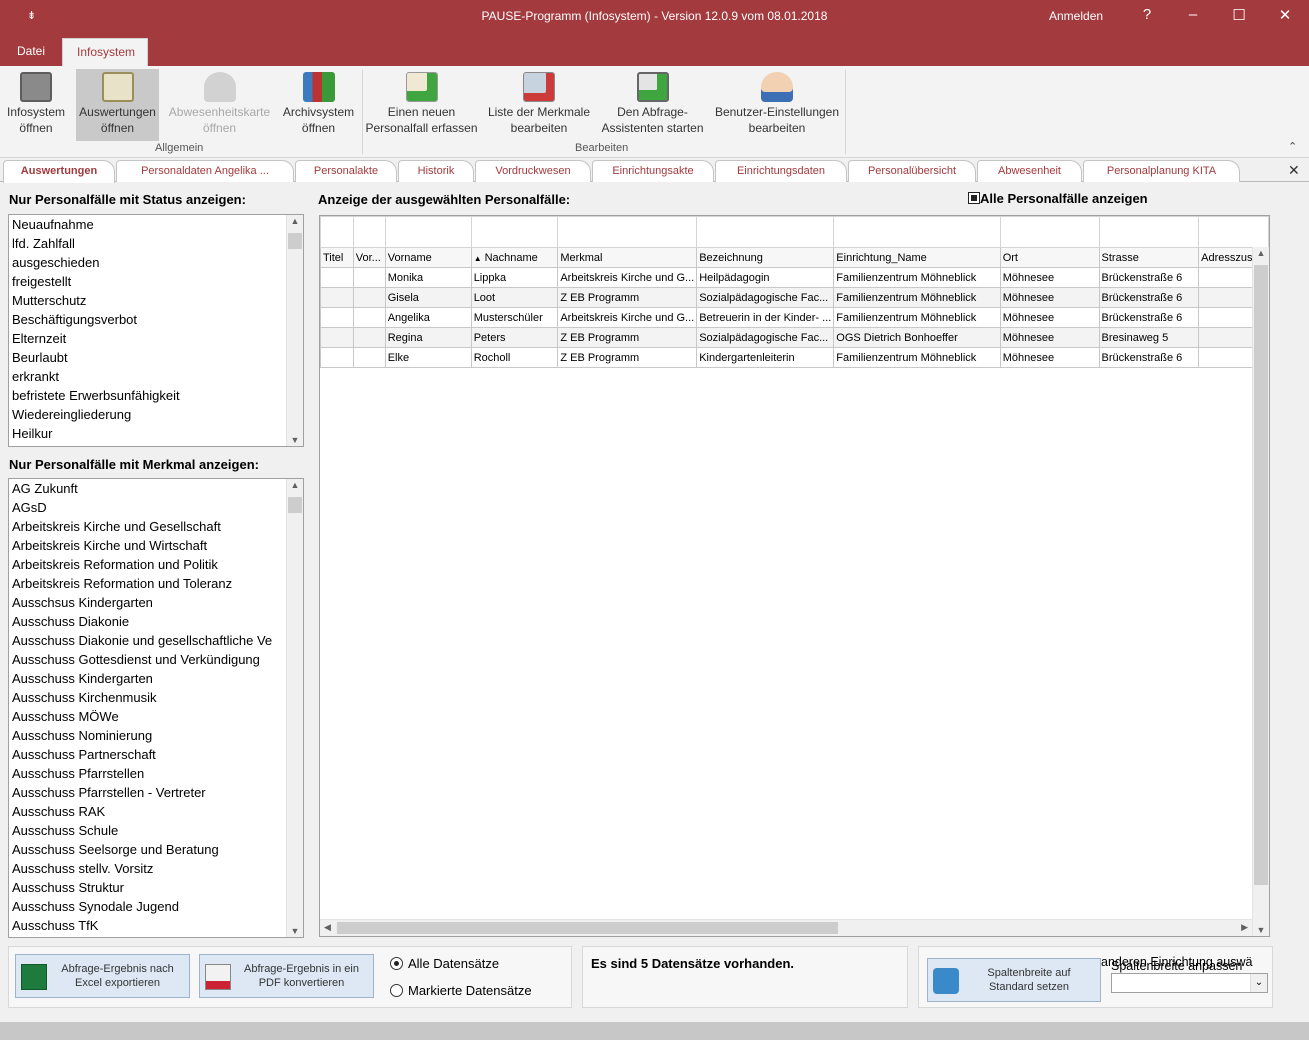 This screenshot has height=1040, width=1309. I want to click on login-button: Anmelden, so click(1076, 16).